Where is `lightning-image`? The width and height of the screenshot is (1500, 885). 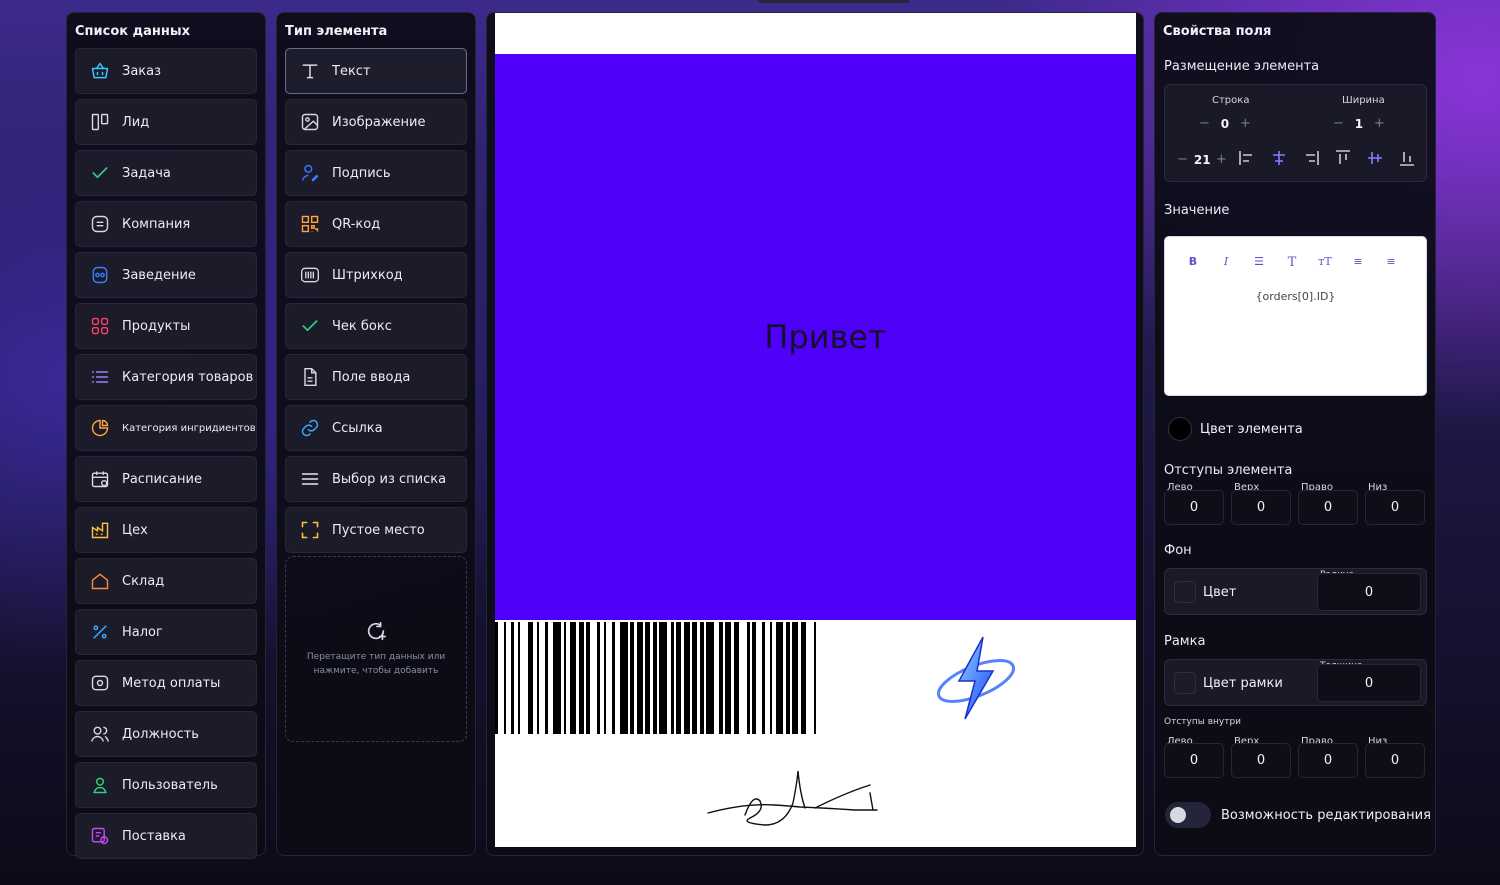 lightning-image is located at coordinates (976, 678).